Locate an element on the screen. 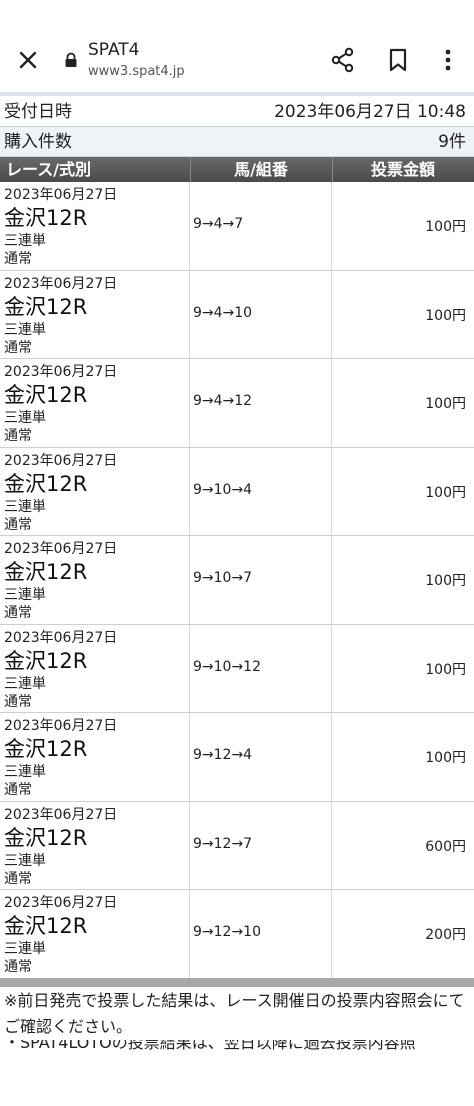  table-row: 2023年06月27日 金沢12R 三連単 通常 9→12→10 200円 is located at coordinates (237, 934).